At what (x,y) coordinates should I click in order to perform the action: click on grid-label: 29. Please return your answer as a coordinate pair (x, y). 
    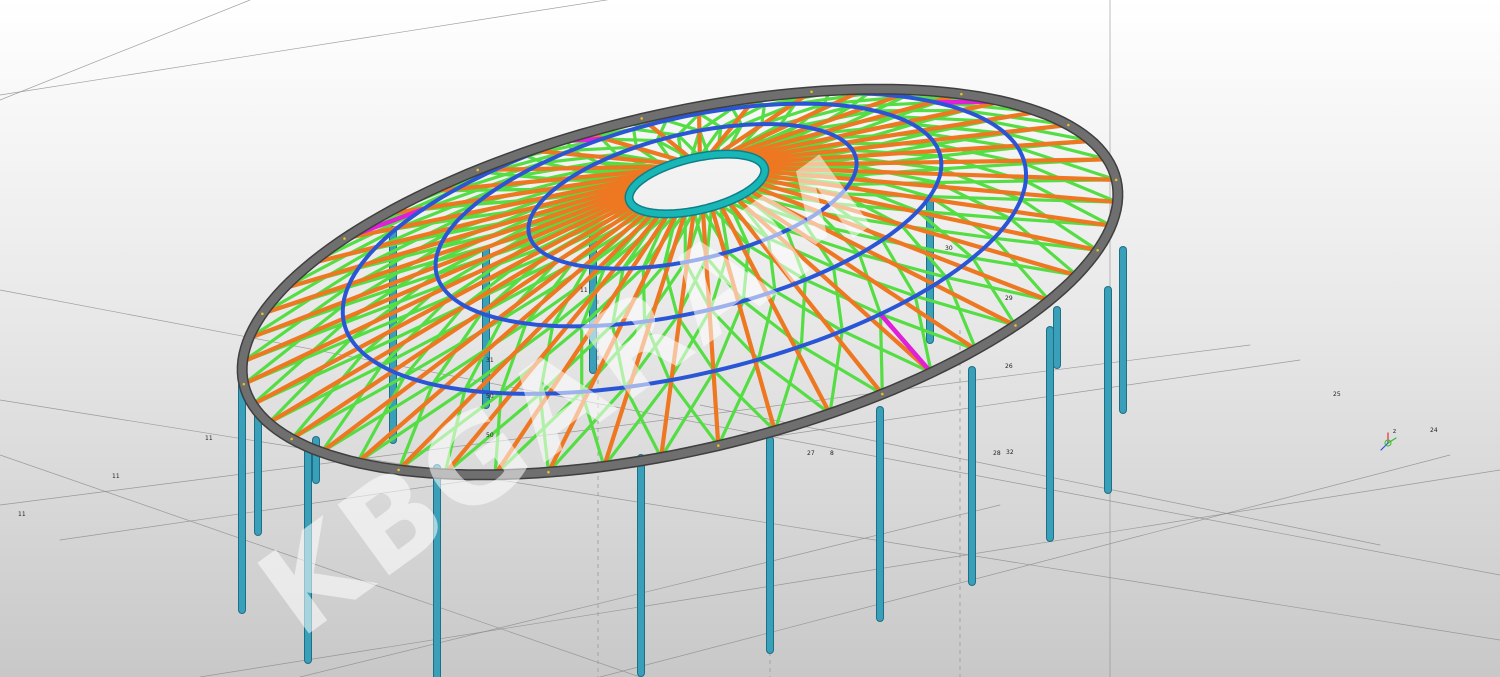
    Looking at the image, I should click on (1009, 298).